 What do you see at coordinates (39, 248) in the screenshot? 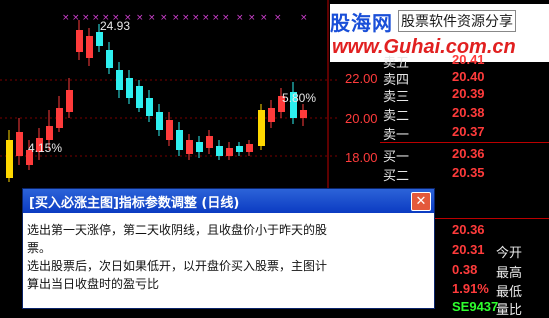
I see `description-line: 票。` at bounding box center [39, 248].